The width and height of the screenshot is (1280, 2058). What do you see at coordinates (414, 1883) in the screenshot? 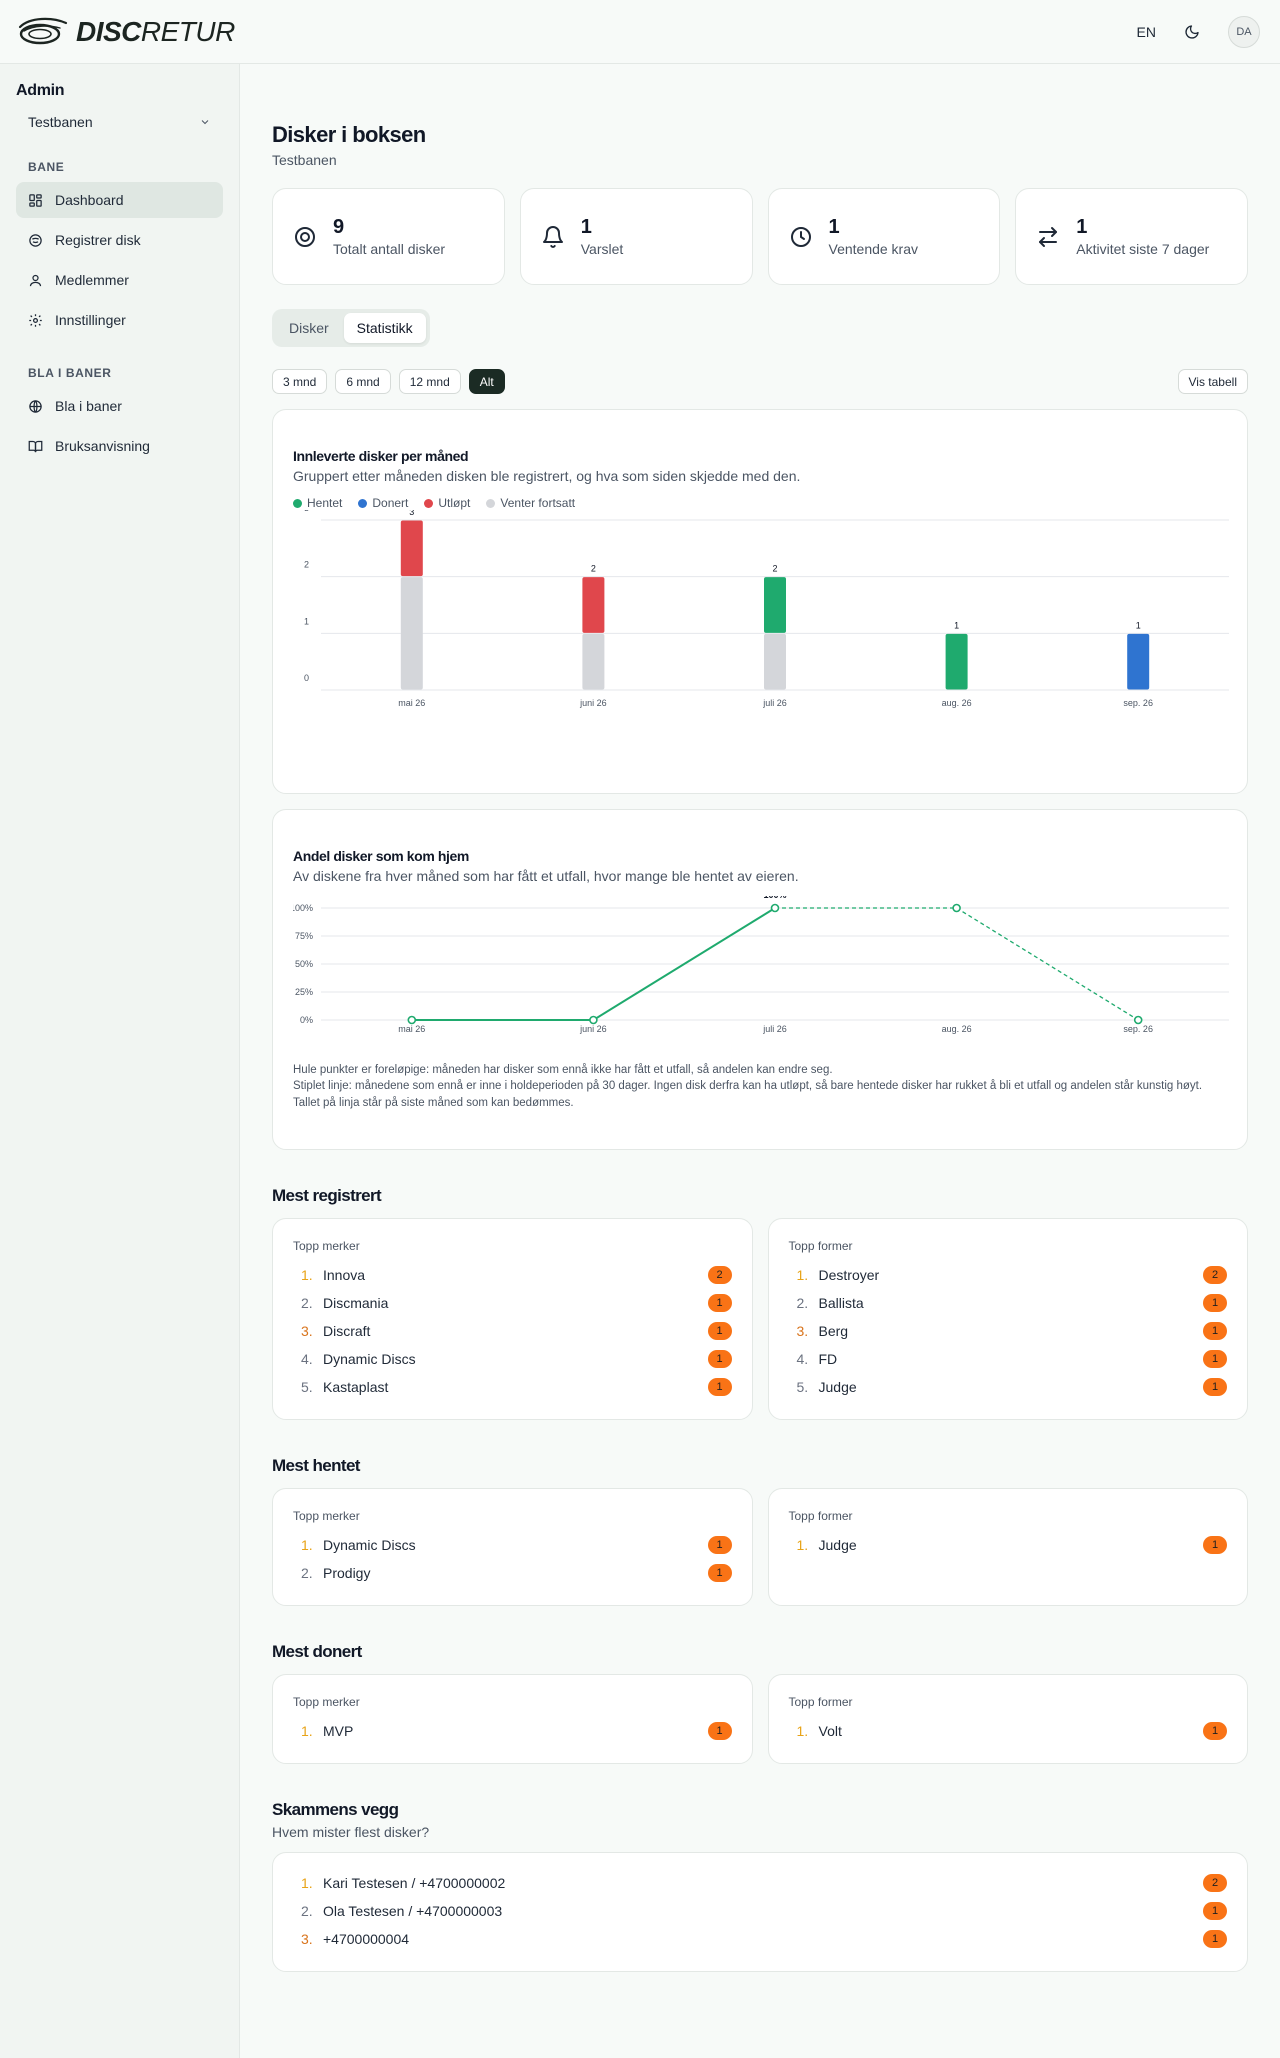
I see `item-name: Kari Testesen / +4700000002` at bounding box center [414, 1883].